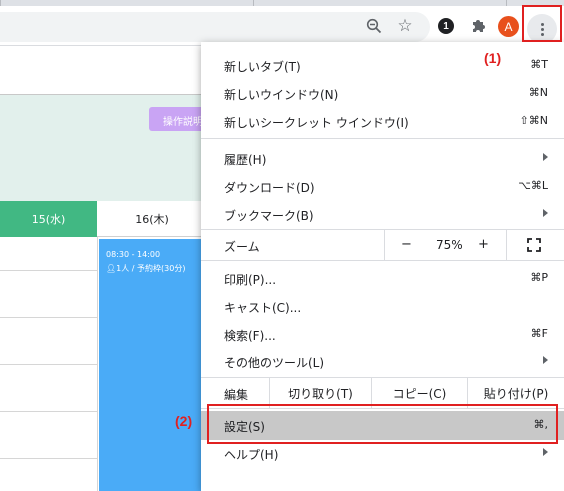  What do you see at coordinates (382, 93) in the screenshot?
I see `menu-new-window: 新しいウインドウ(N) ⌘N` at bounding box center [382, 93].